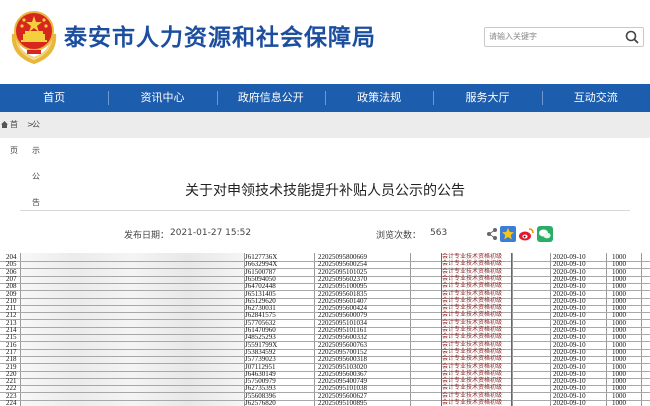 The width and height of the screenshot is (650, 406). I want to click on search-box, so click(564, 37).